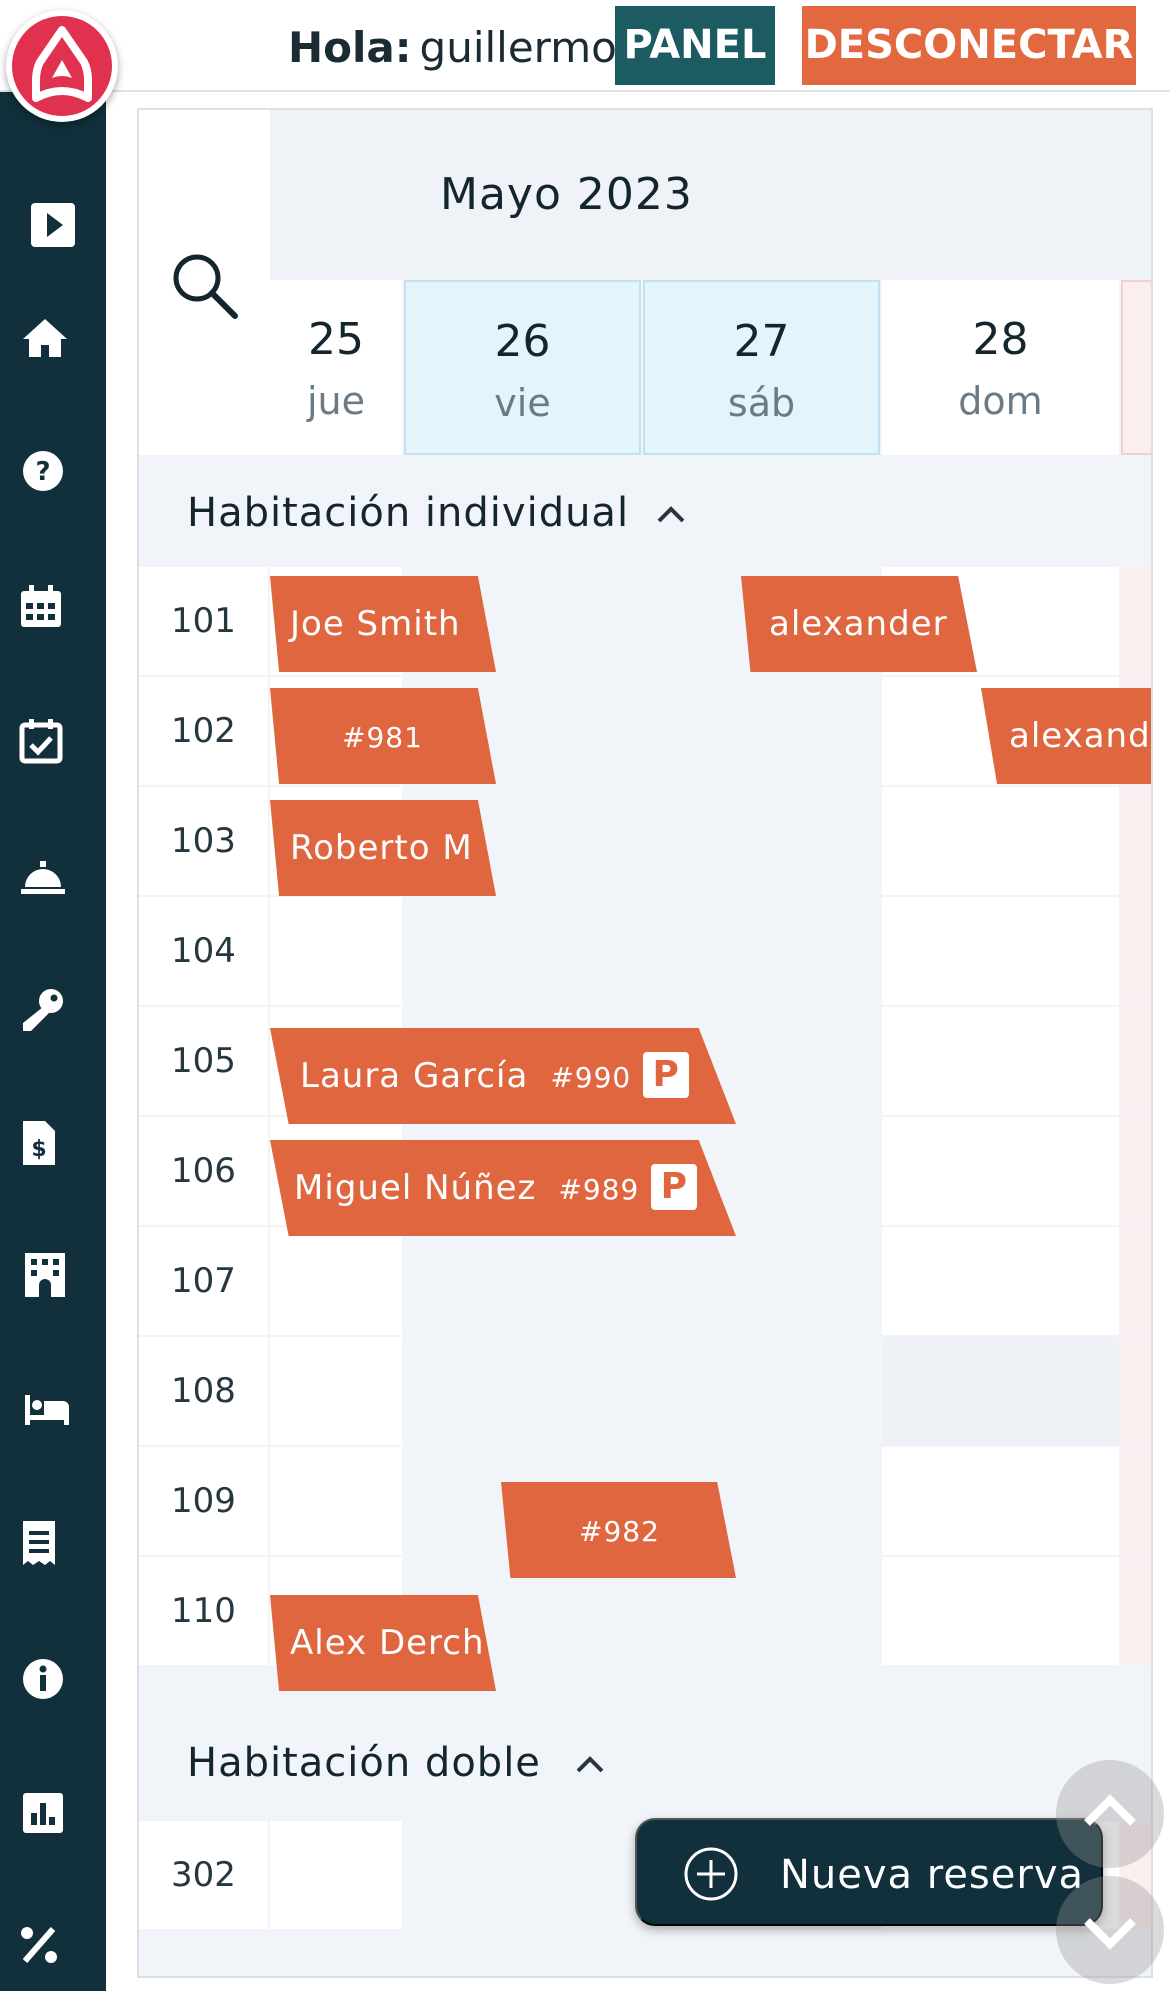 The image size is (1170, 1991). Describe the element at coordinates (43, 1813) in the screenshot. I see `chart-icon` at that location.